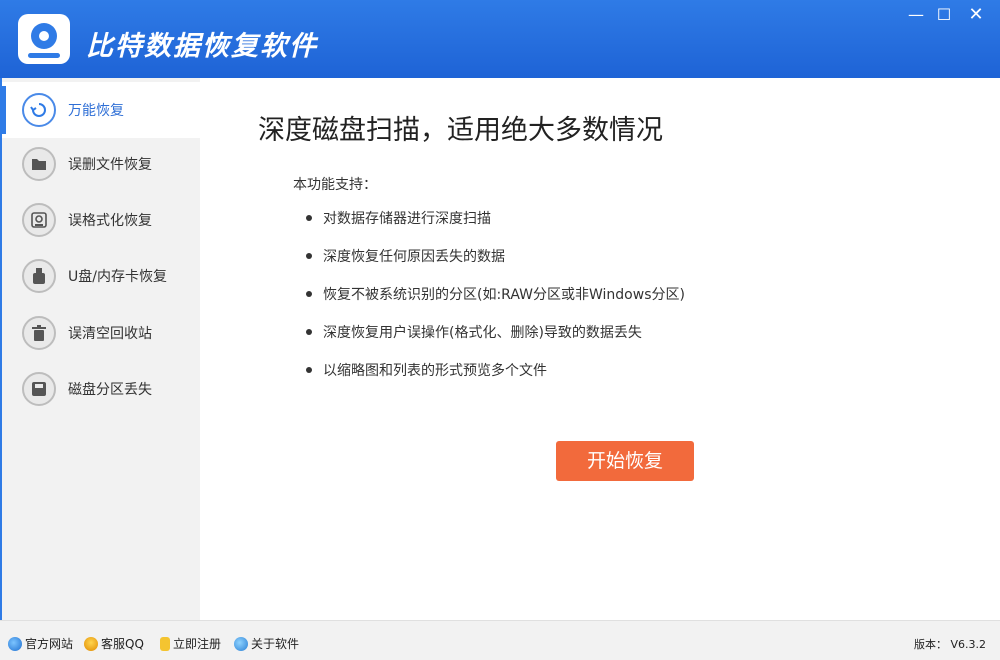 The width and height of the screenshot is (1000, 660). Describe the element at coordinates (117, 277) in the screenshot. I see `sidebar-item-label: U盘/内存卡恢复` at that location.